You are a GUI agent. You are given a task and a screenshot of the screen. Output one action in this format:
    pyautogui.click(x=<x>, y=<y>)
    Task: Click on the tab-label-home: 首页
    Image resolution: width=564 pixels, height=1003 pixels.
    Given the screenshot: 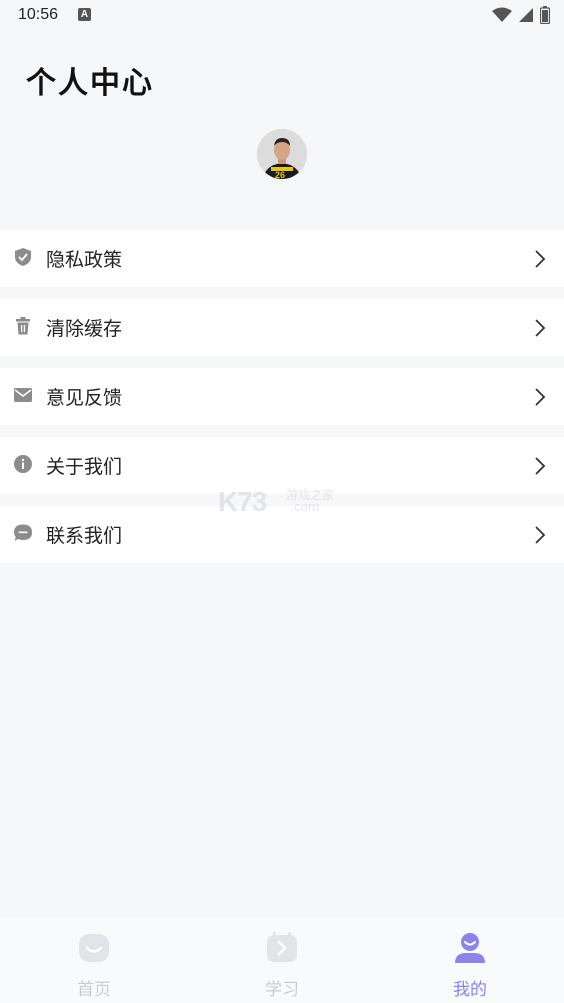 What is the action you would take?
    pyautogui.click(x=94, y=990)
    